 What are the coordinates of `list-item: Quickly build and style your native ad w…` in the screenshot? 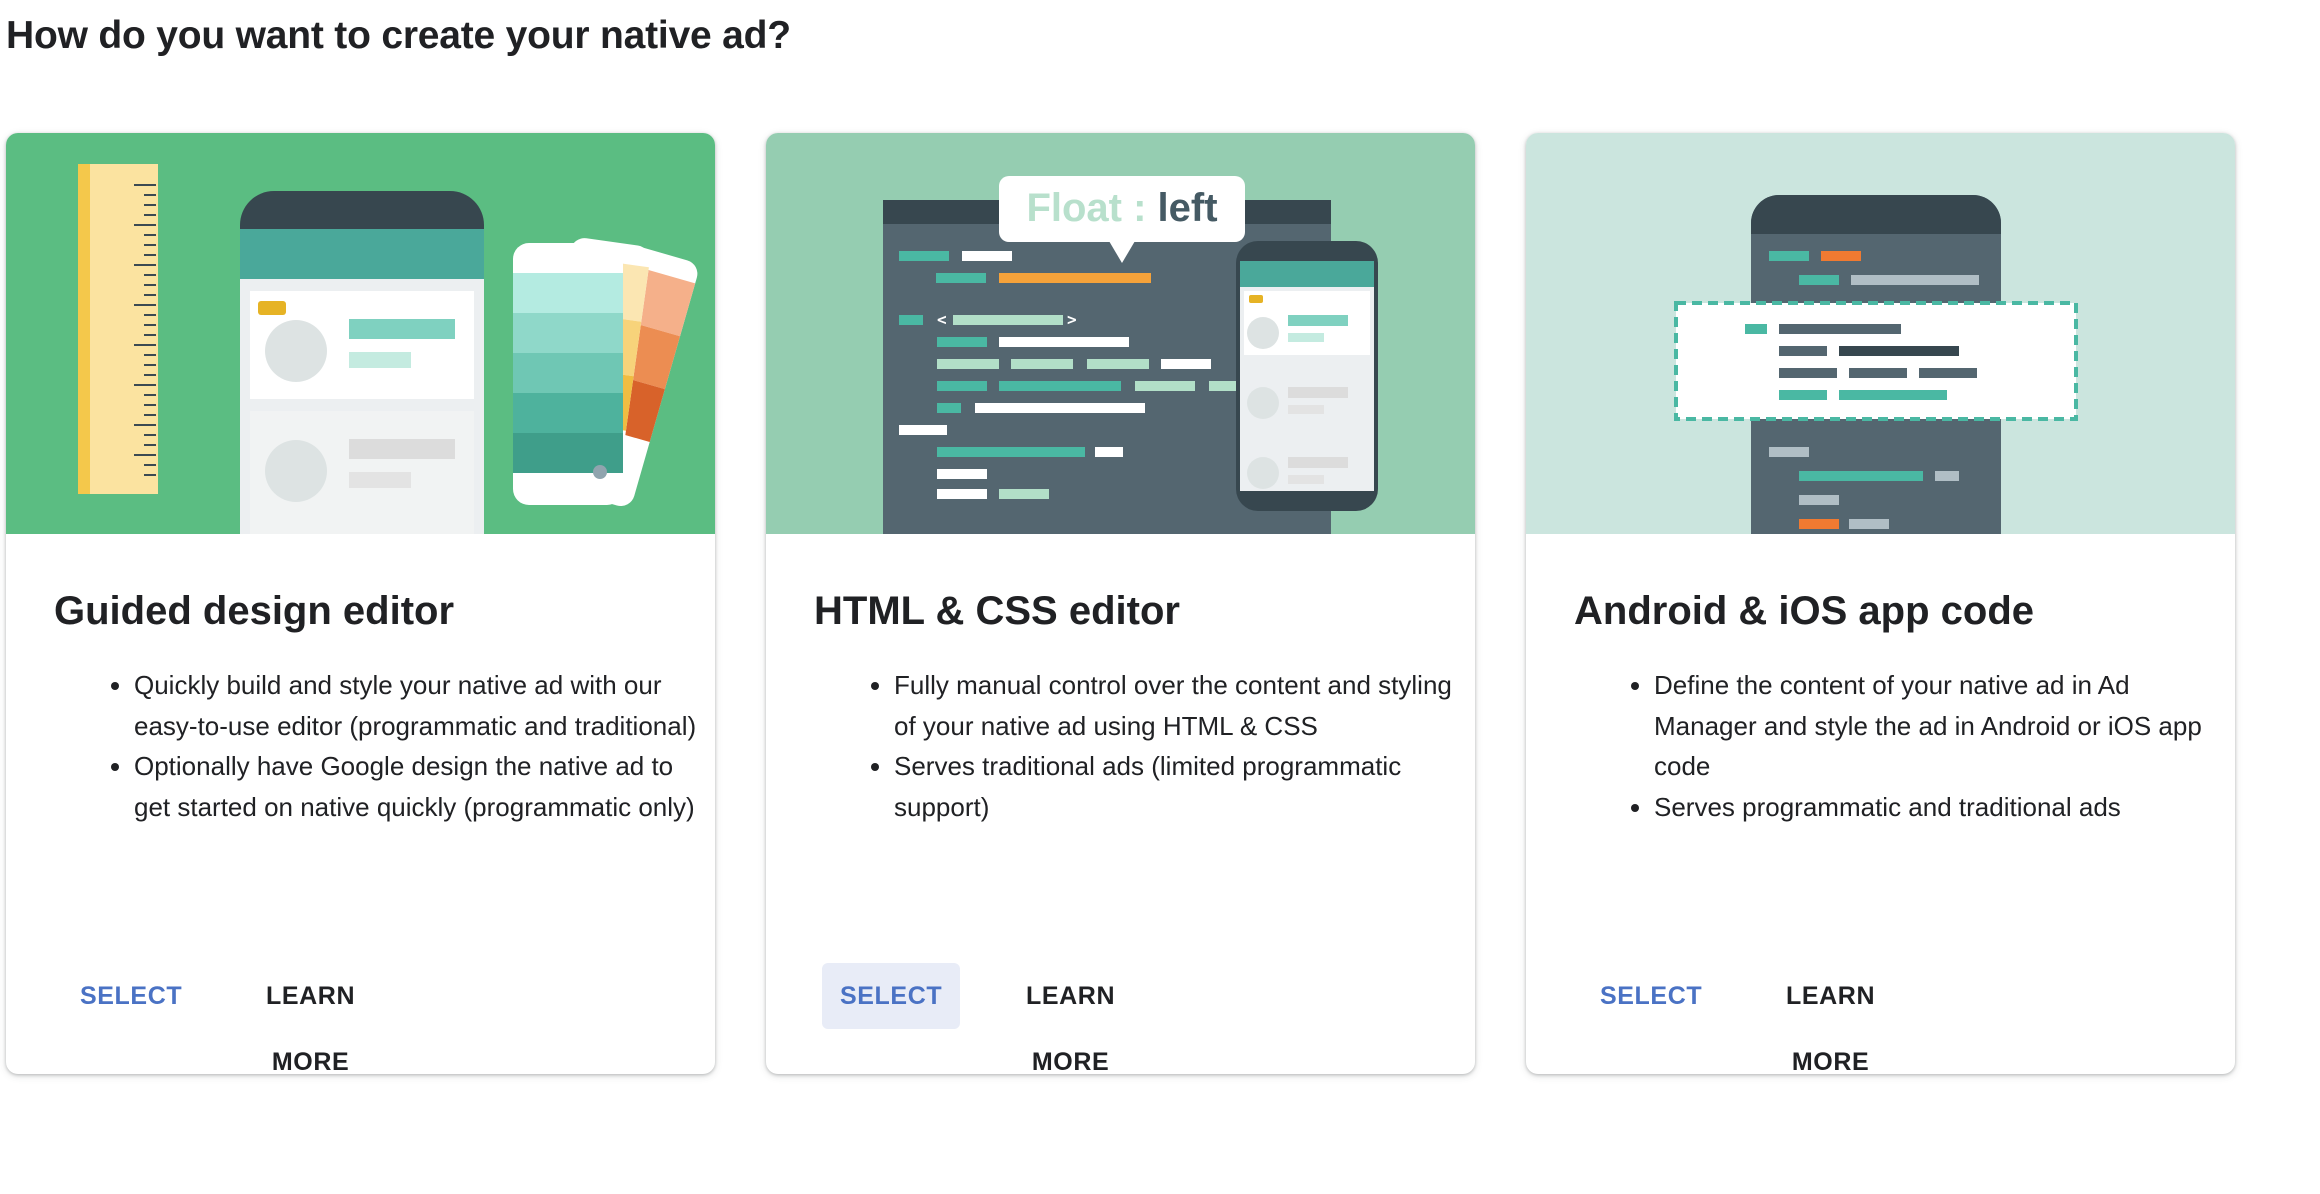 It's located at (424, 705).